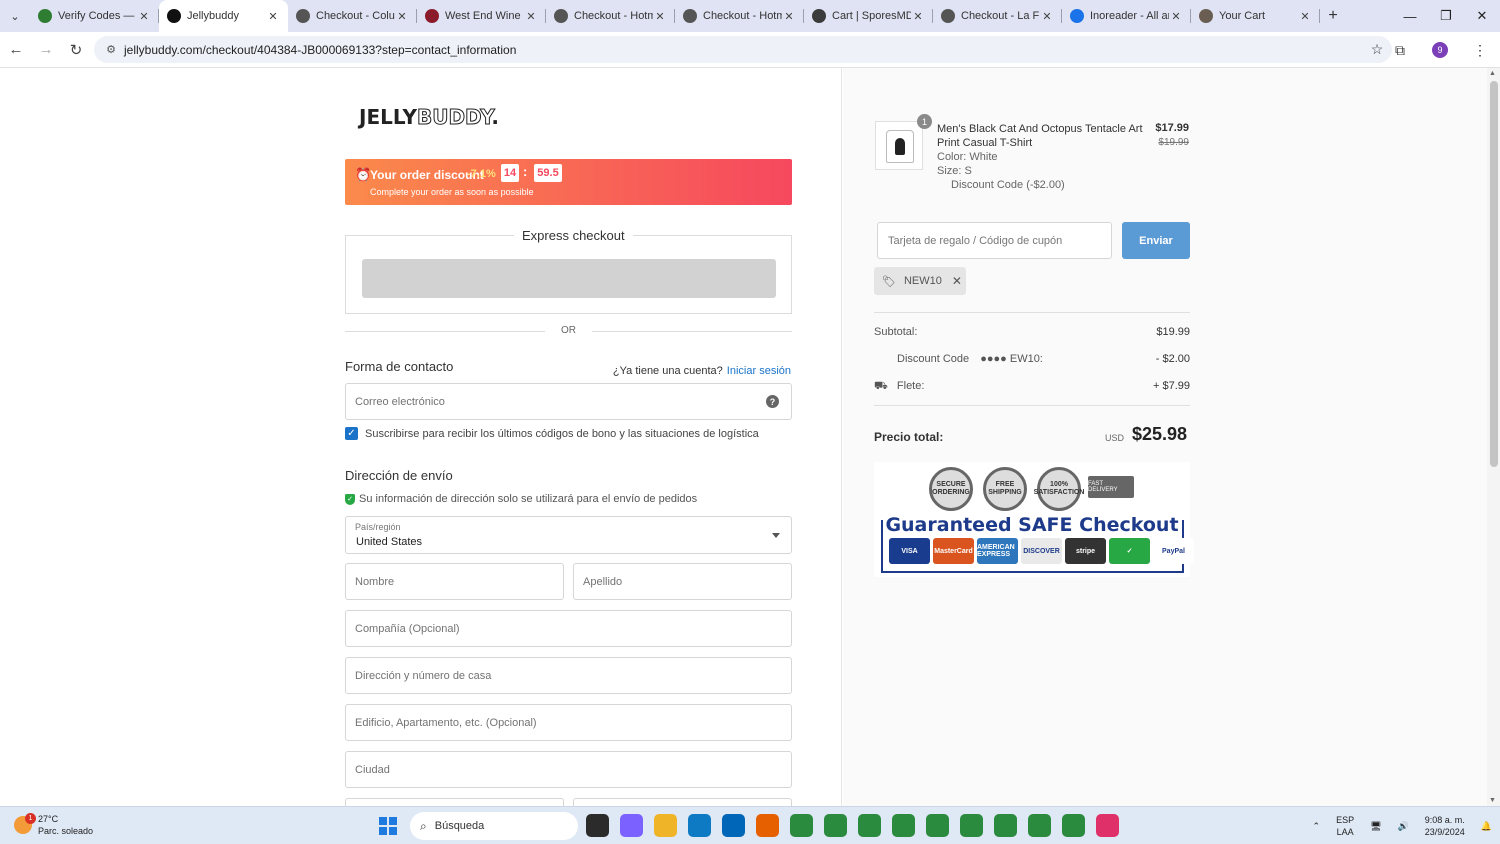  Describe the element at coordinates (1333, 16) in the screenshot. I see `new-tab-button: +` at that location.